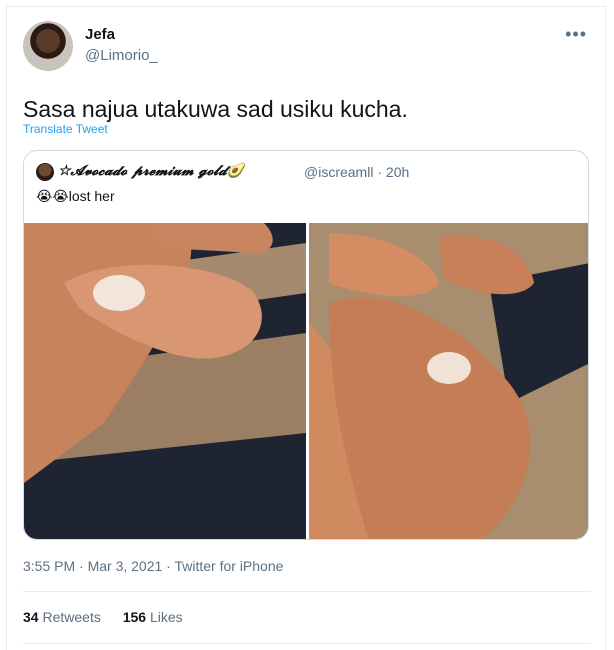 This screenshot has height=650, width=614. Describe the element at coordinates (339, 172) in the screenshot. I see `quoted-author-handle: @iscreamll` at that location.